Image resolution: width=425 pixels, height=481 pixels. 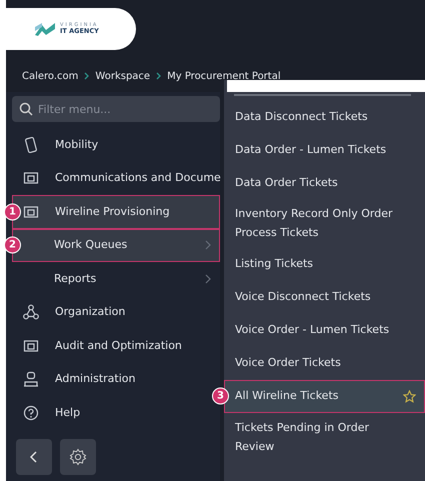 I want to click on phone-icon, so click(x=31, y=144).